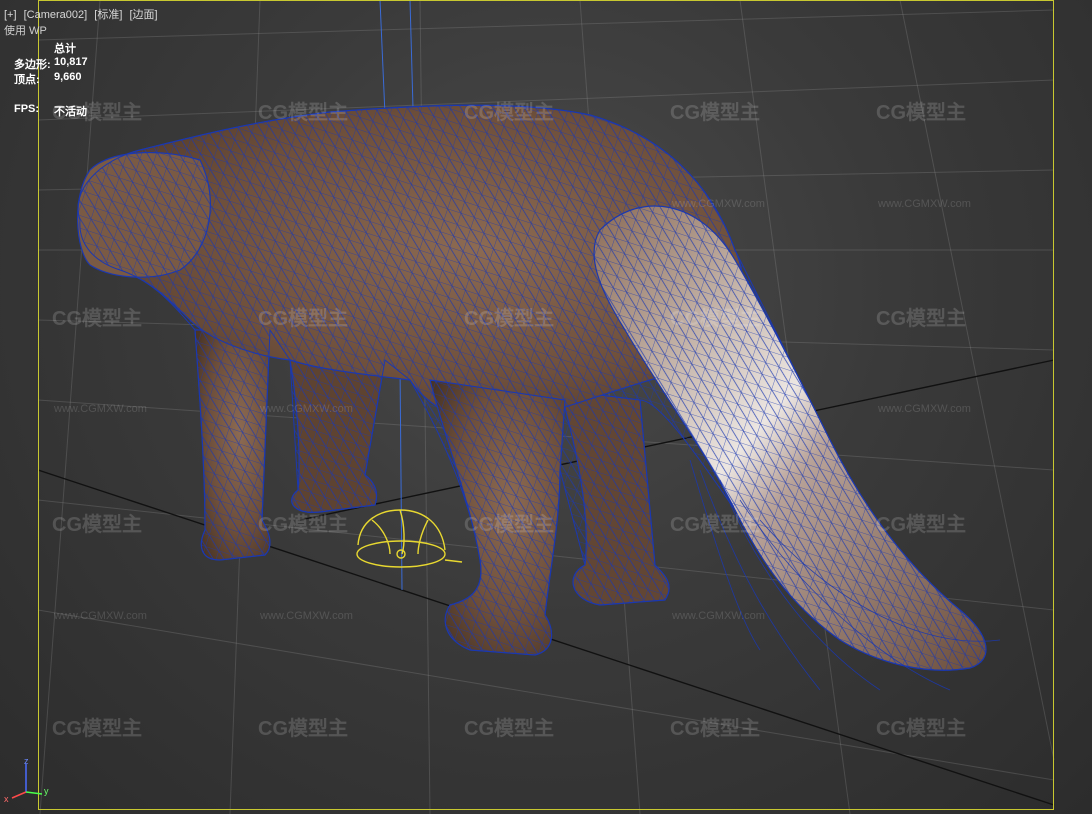  I want to click on axis-x-label: x, so click(6, 799).